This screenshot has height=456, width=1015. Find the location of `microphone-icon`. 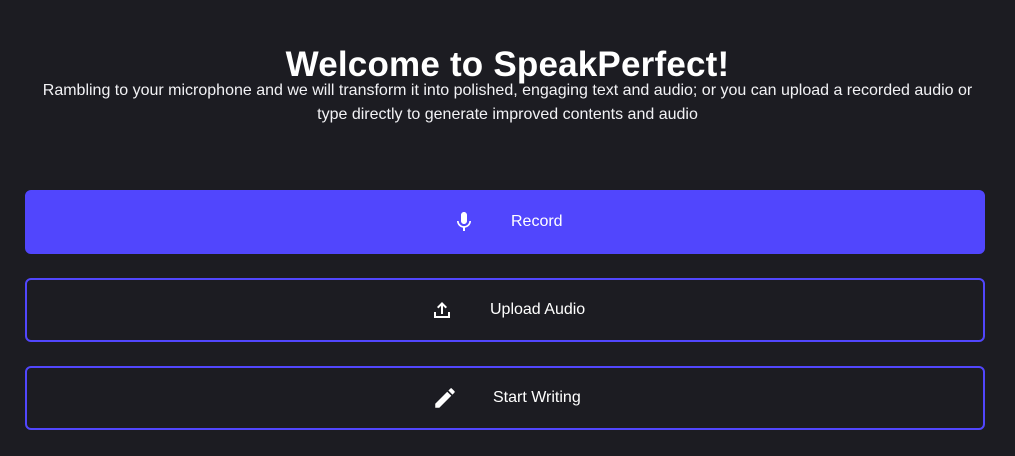

microphone-icon is located at coordinates (464, 222).